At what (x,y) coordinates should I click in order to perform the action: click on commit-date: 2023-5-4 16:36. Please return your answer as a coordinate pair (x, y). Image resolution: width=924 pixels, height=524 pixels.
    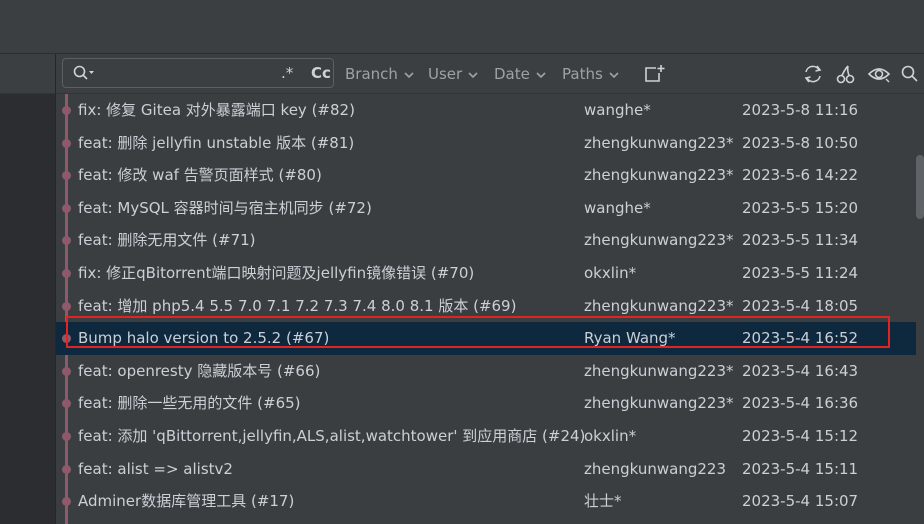
    Looking at the image, I should click on (800, 403).